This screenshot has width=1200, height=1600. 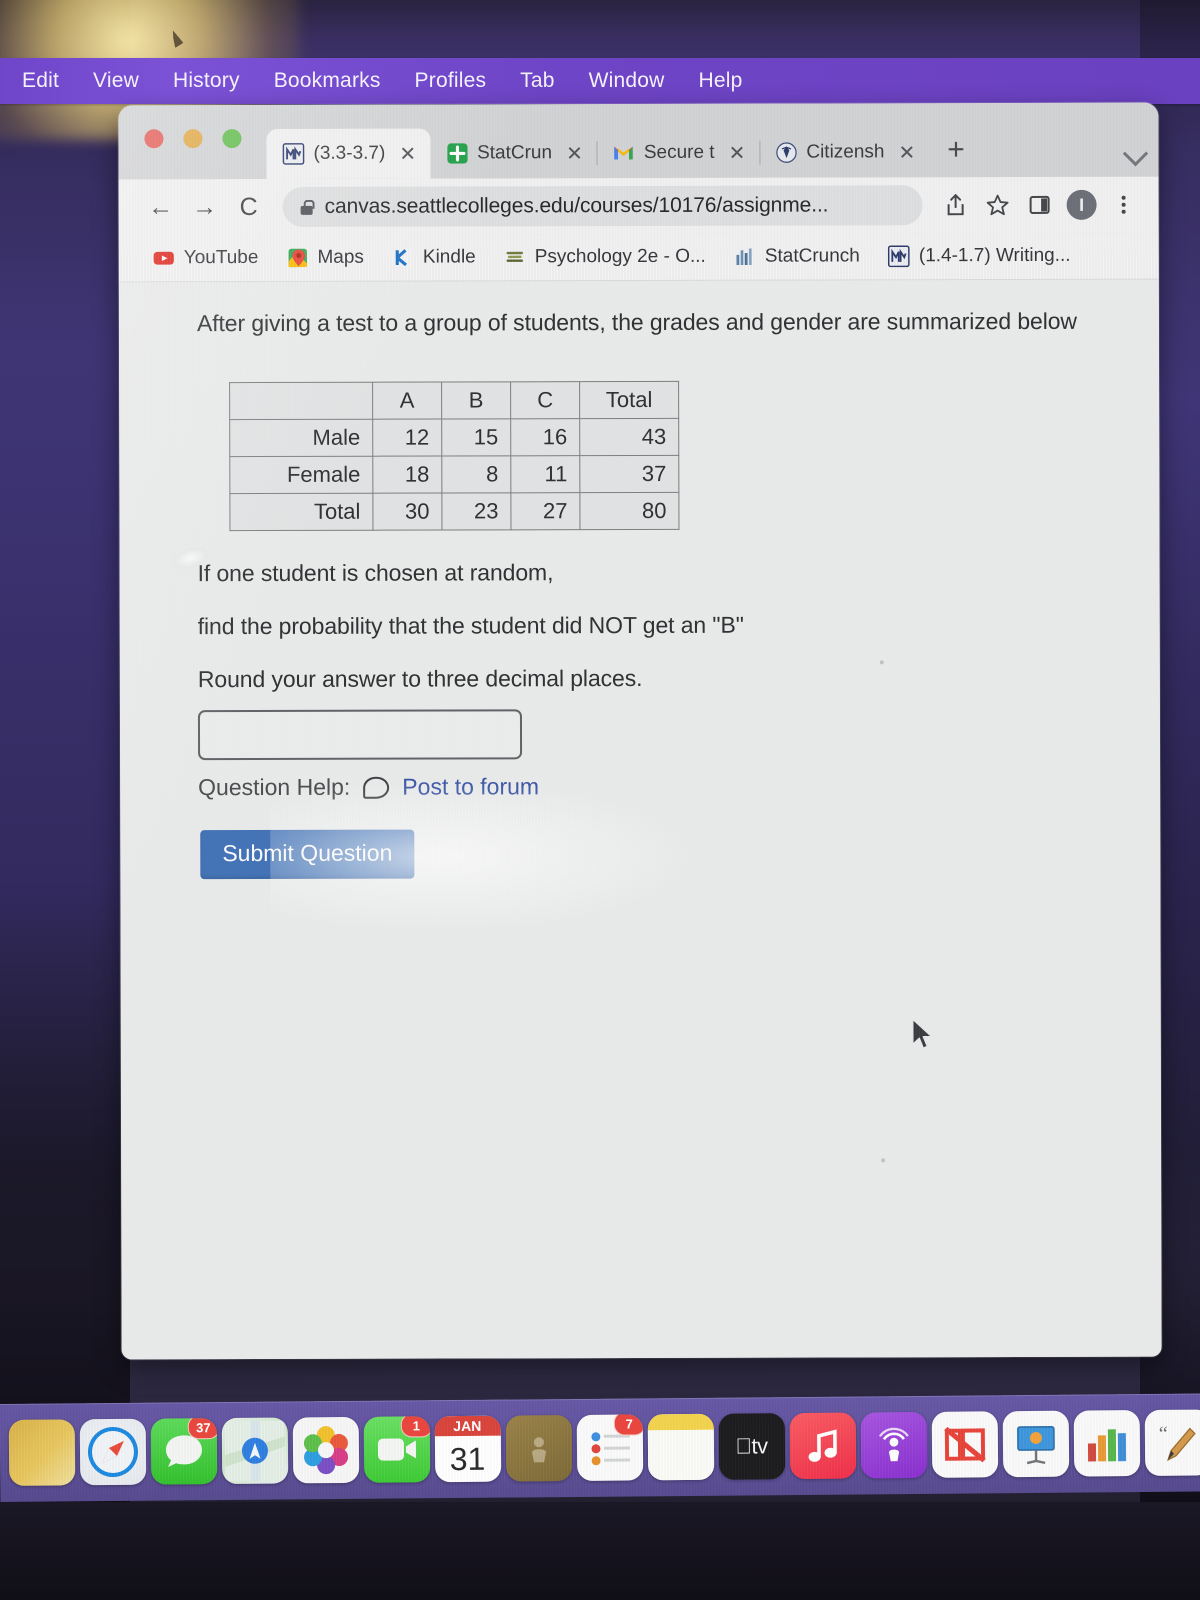 What do you see at coordinates (415, 1427) in the screenshot?
I see `facetime-badge: 1` at bounding box center [415, 1427].